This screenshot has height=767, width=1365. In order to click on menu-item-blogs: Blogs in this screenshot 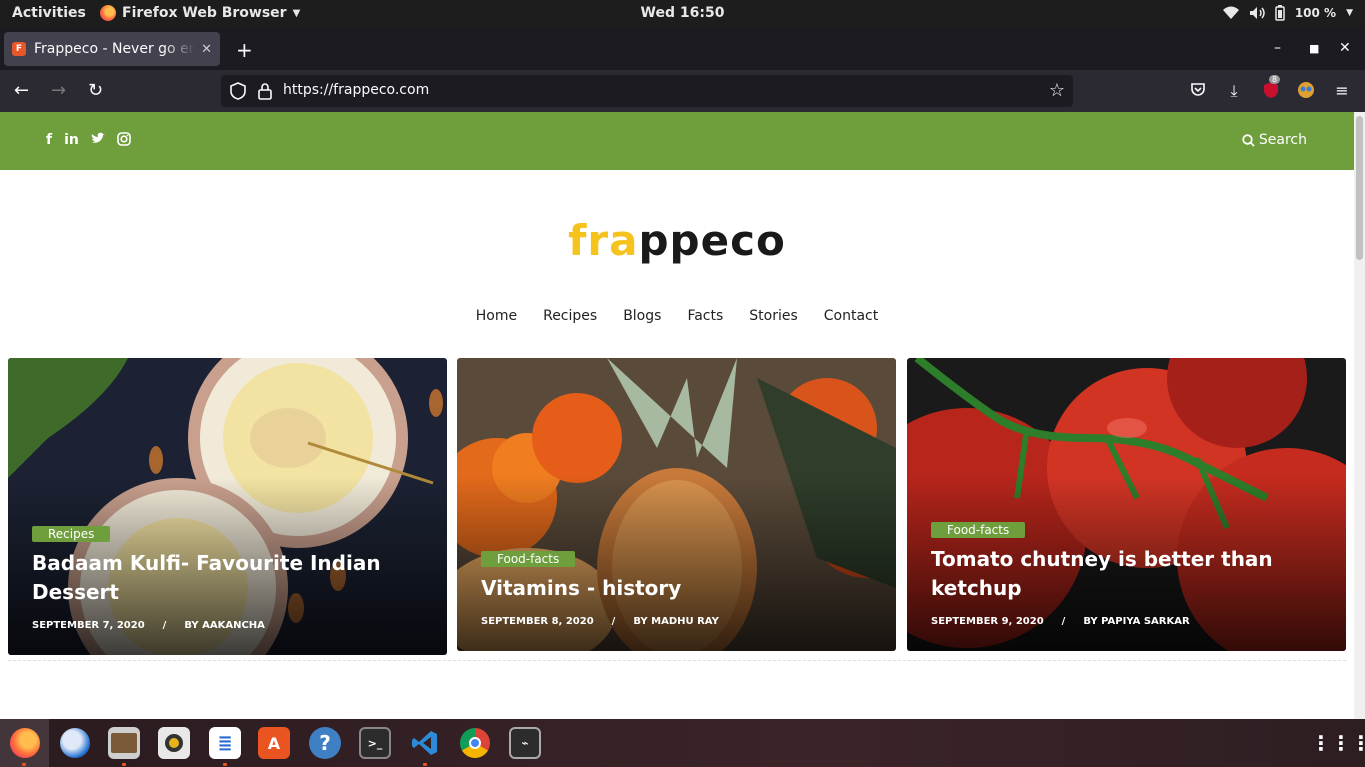, I will do `click(642, 316)`.